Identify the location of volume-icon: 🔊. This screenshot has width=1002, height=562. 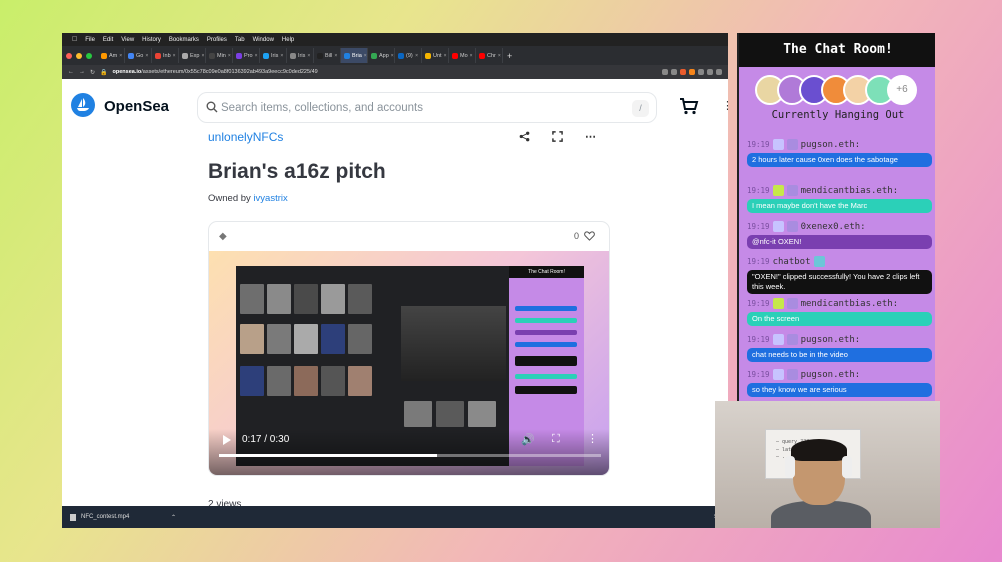
(528, 439).